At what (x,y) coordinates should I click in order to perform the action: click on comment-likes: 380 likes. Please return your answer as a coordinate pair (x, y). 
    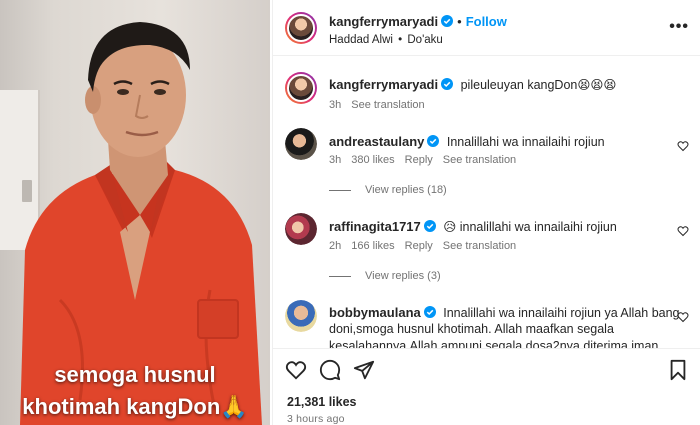
    Looking at the image, I should click on (372, 160).